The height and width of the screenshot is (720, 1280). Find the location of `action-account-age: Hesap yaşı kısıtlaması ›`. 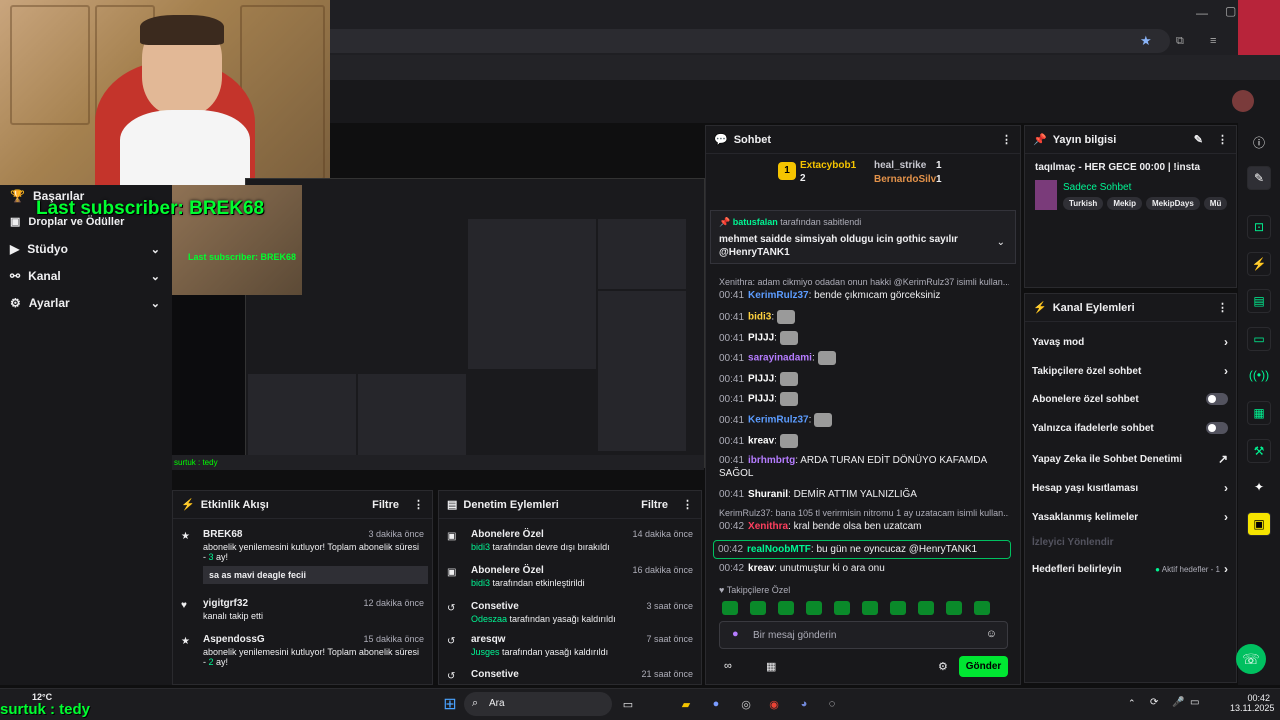

action-account-age: Hesap yaşı kısıtlaması › is located at coordinates (1130, 488).